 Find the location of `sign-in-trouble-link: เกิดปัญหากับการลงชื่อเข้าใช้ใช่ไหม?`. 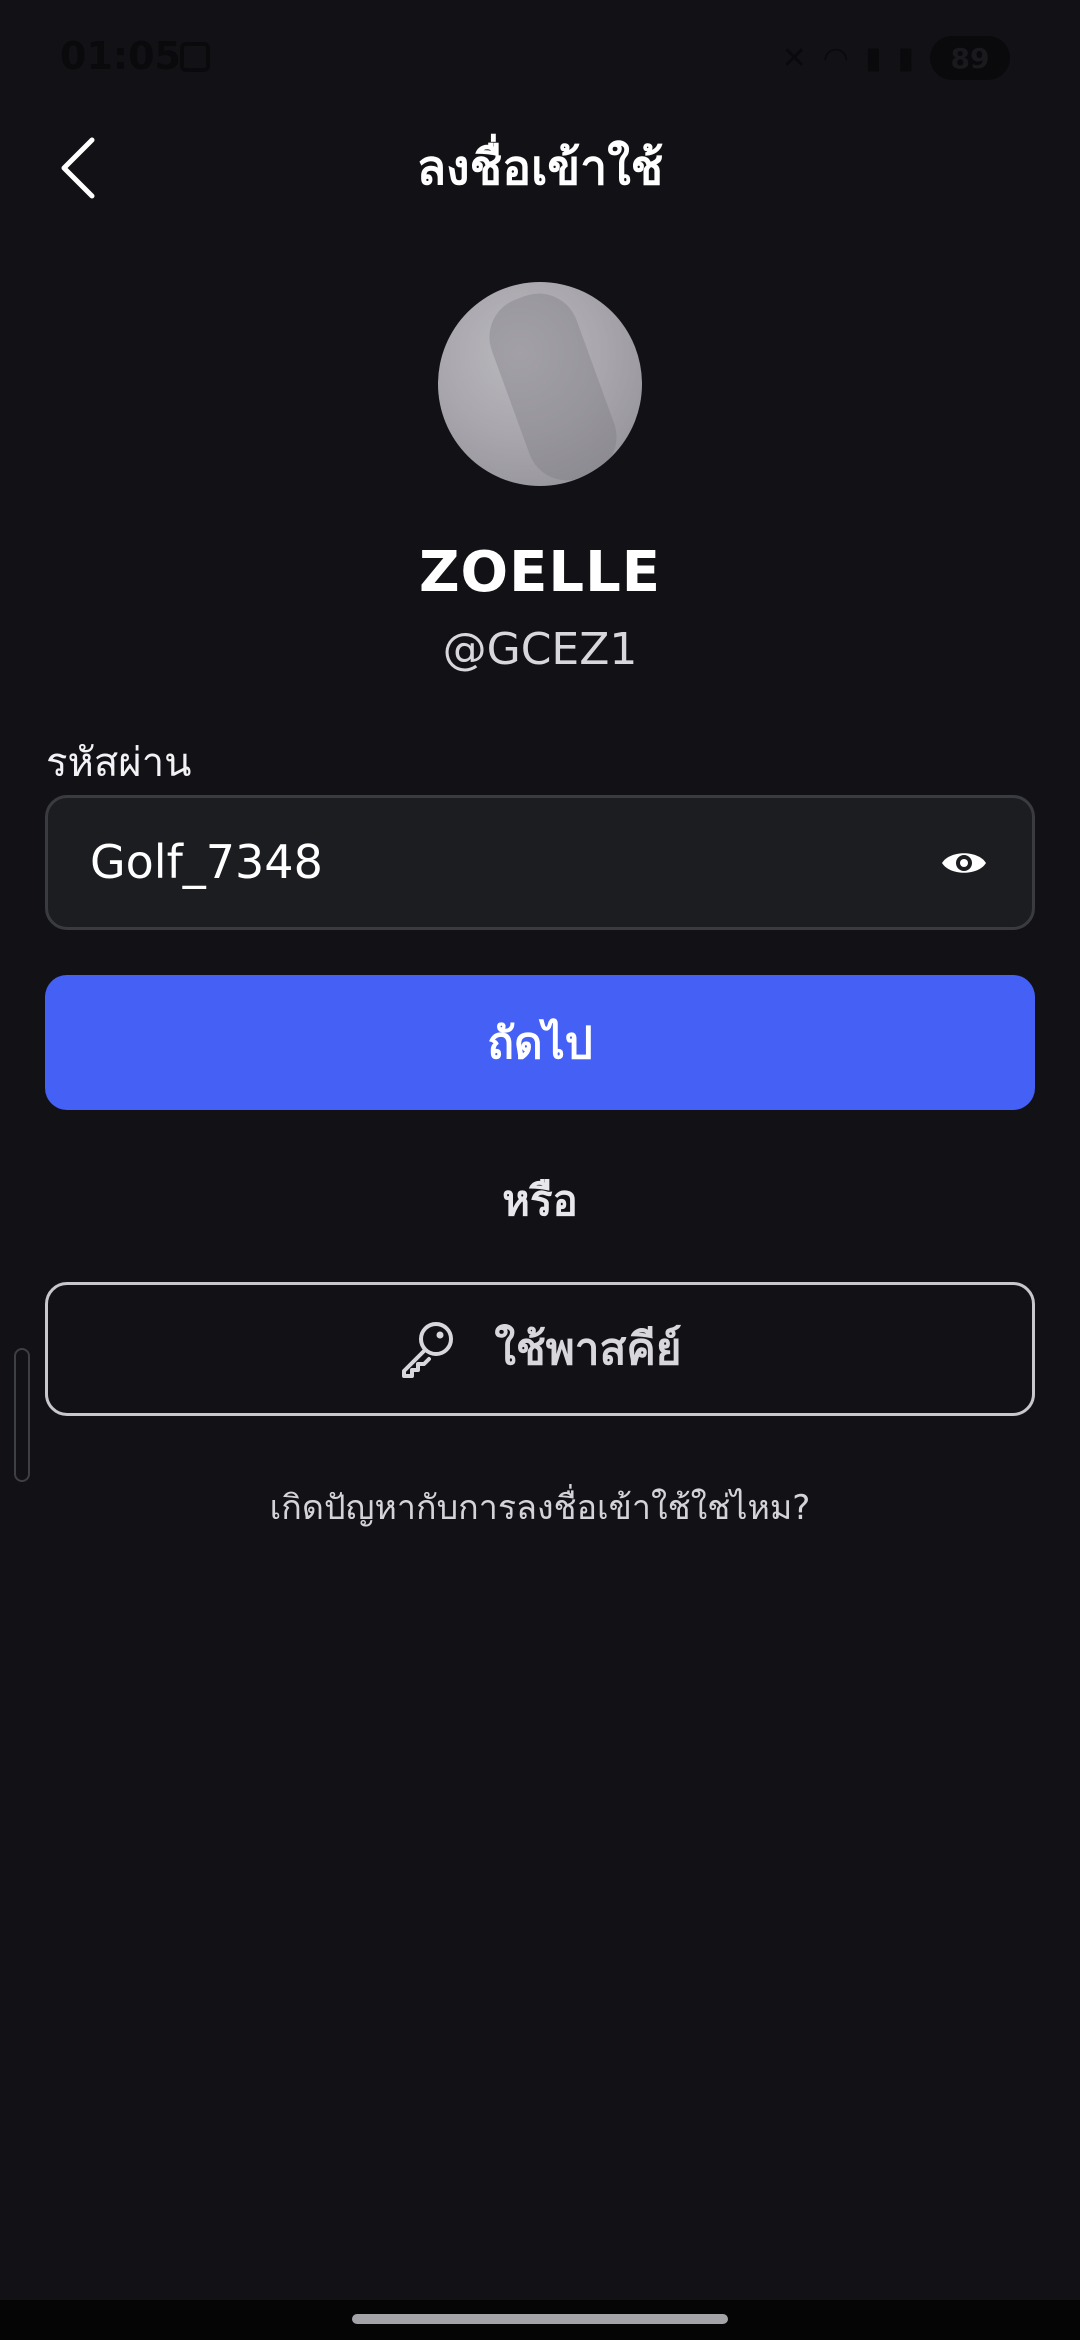

sign-in-trouble-link: เกิดปัญหากับการลงชื่อเข้าใช้ใช่ไหม? is located at coordinates (540, 1507).